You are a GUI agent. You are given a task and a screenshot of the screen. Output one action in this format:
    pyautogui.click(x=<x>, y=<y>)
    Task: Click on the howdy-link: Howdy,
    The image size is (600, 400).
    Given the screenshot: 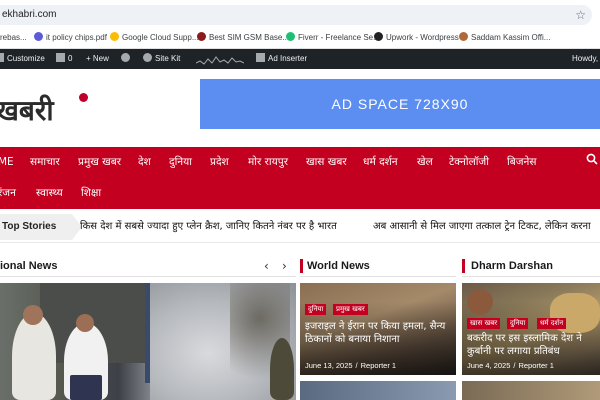 What is the action you would take?
    pyautogui.click(x=585, y=59)
    